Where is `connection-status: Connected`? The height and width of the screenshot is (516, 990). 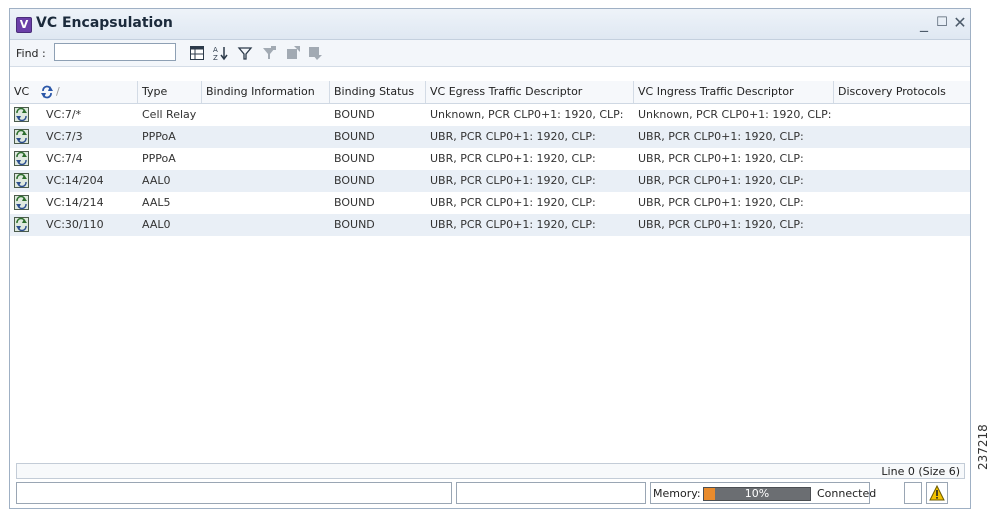
connection-status: Connected is located at coordinates (847, 493).